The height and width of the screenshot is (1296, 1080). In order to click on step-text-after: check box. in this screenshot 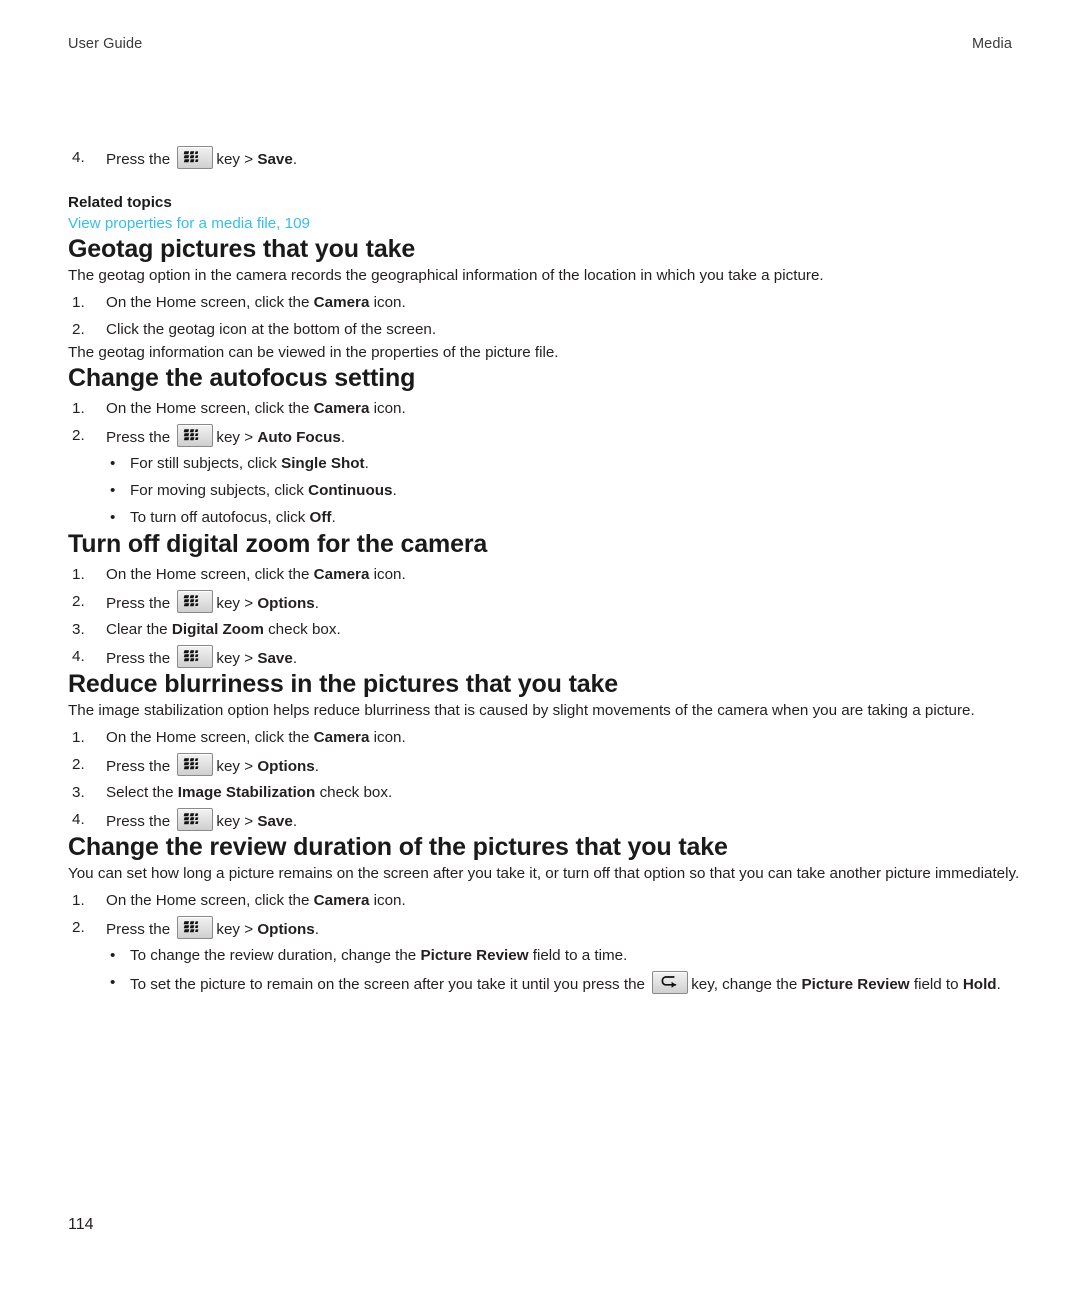, I will do `click(304, 630)`.